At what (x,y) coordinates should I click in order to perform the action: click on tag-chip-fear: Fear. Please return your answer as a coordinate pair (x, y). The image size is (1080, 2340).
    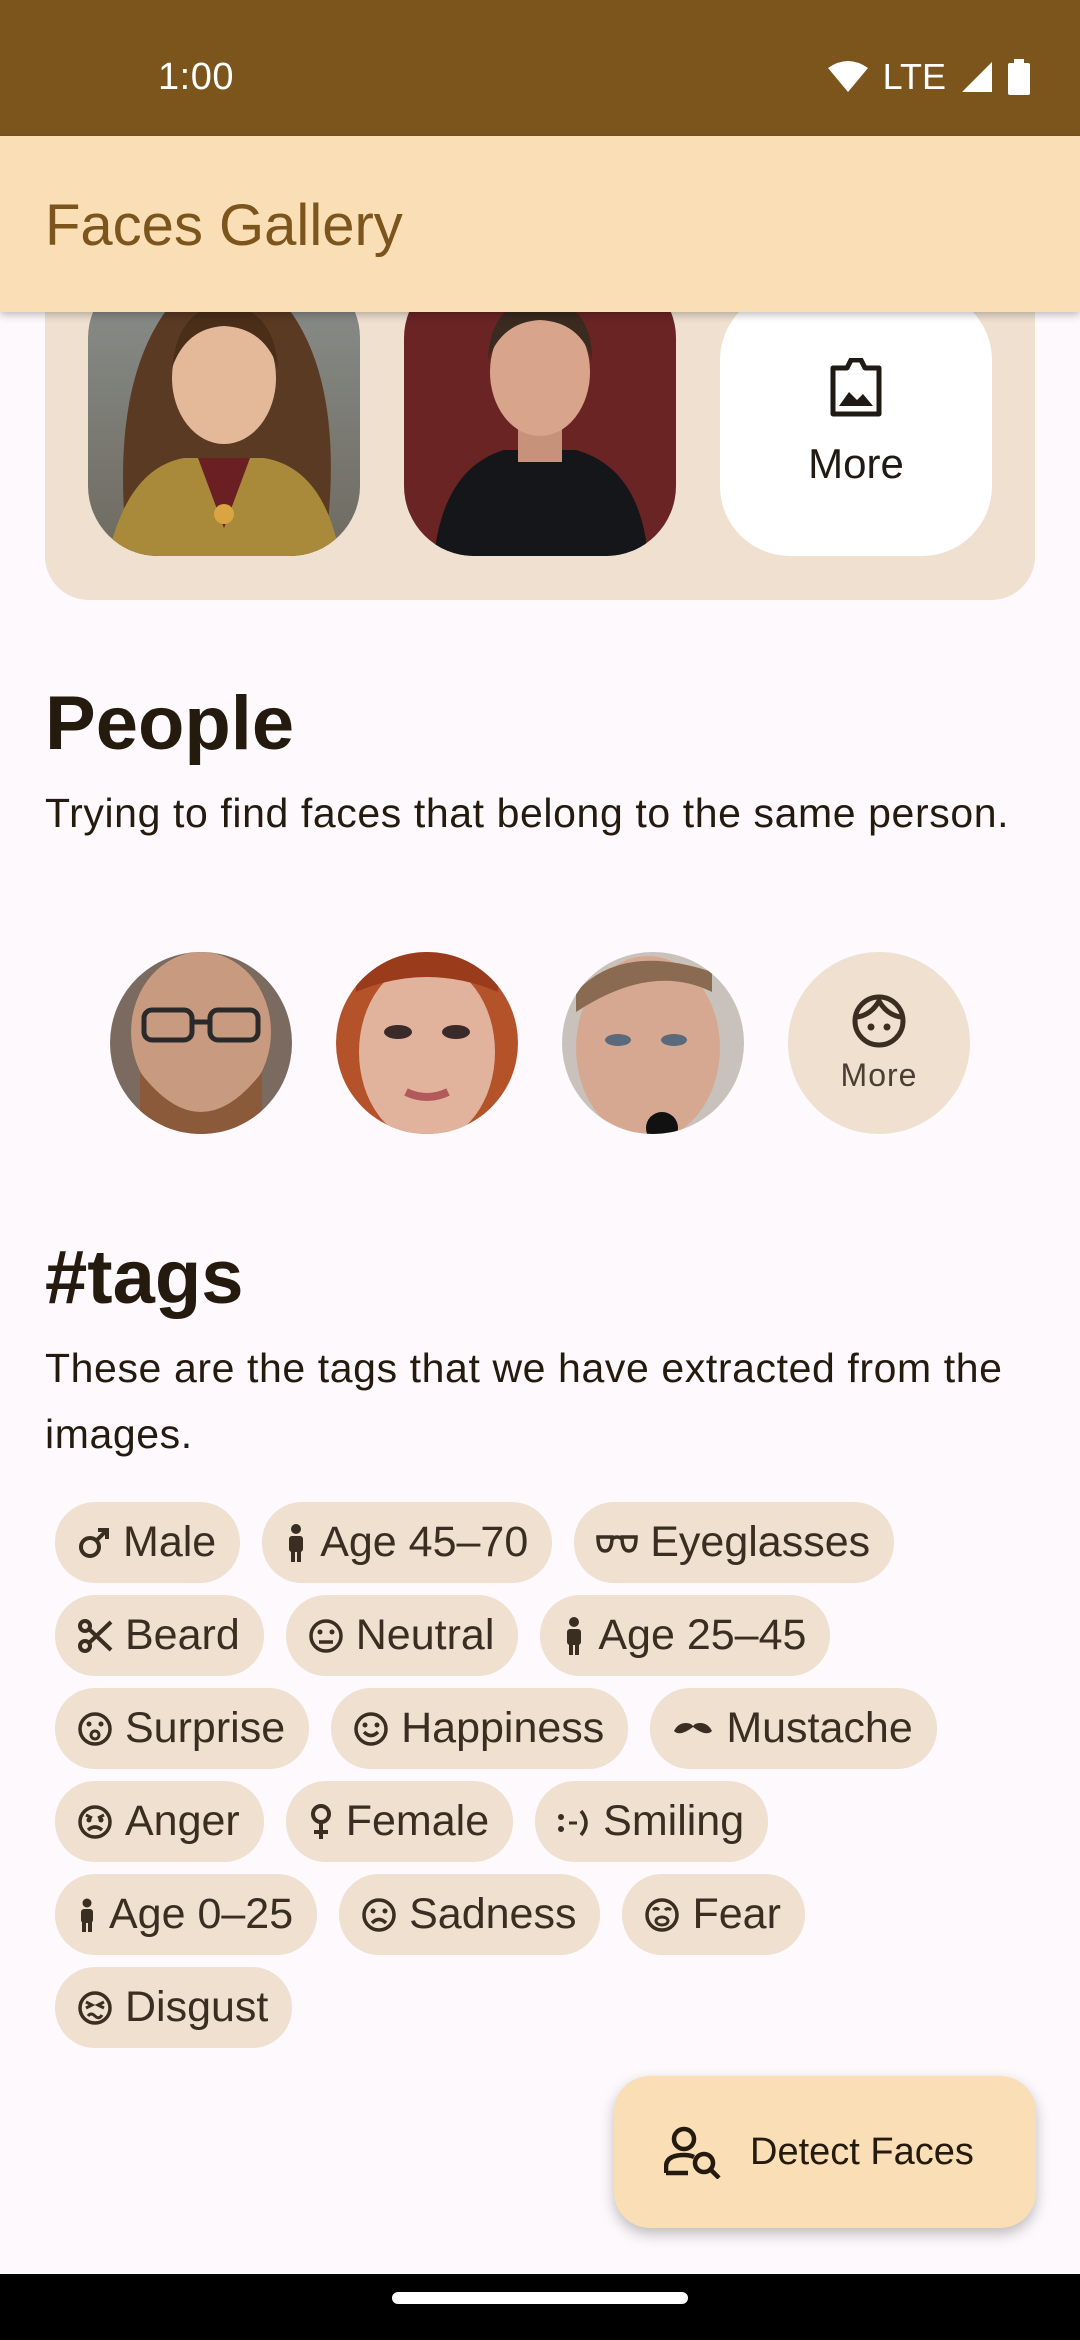
    Looking at the image, I should click on (713, 1914).